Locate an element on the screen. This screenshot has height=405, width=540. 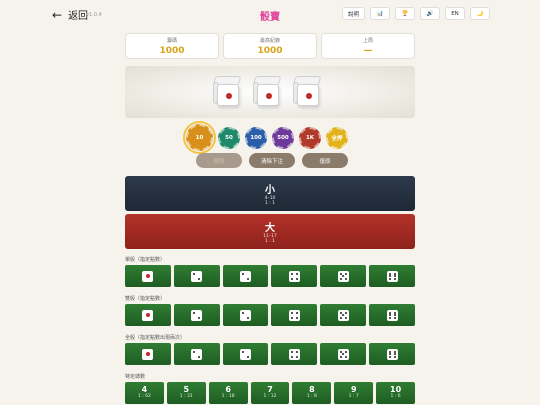
chip-3: 500 is located at coordinates (283, 137).